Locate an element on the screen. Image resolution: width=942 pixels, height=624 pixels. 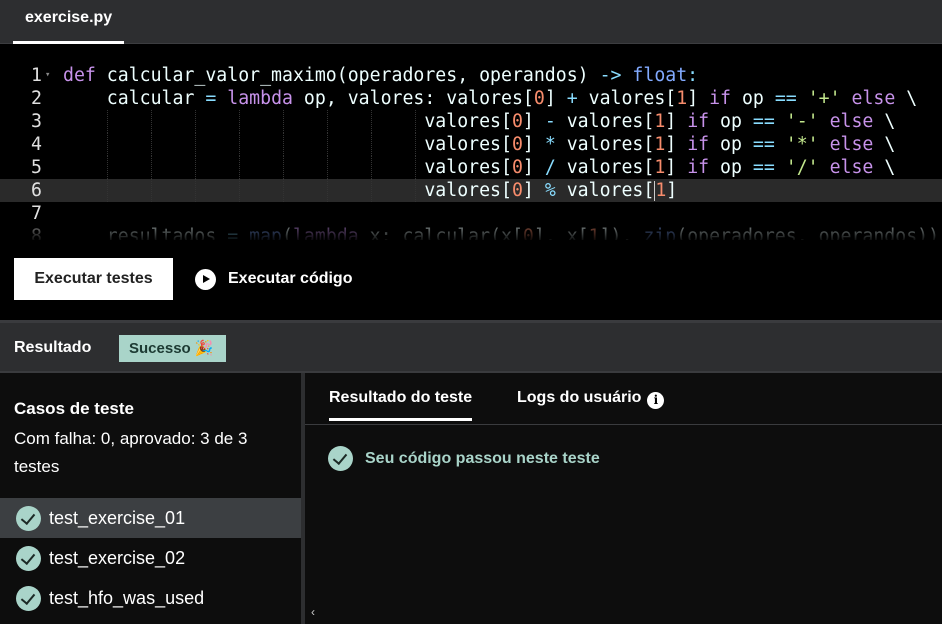
code-token: calcular is located at coordinates (134, 98).